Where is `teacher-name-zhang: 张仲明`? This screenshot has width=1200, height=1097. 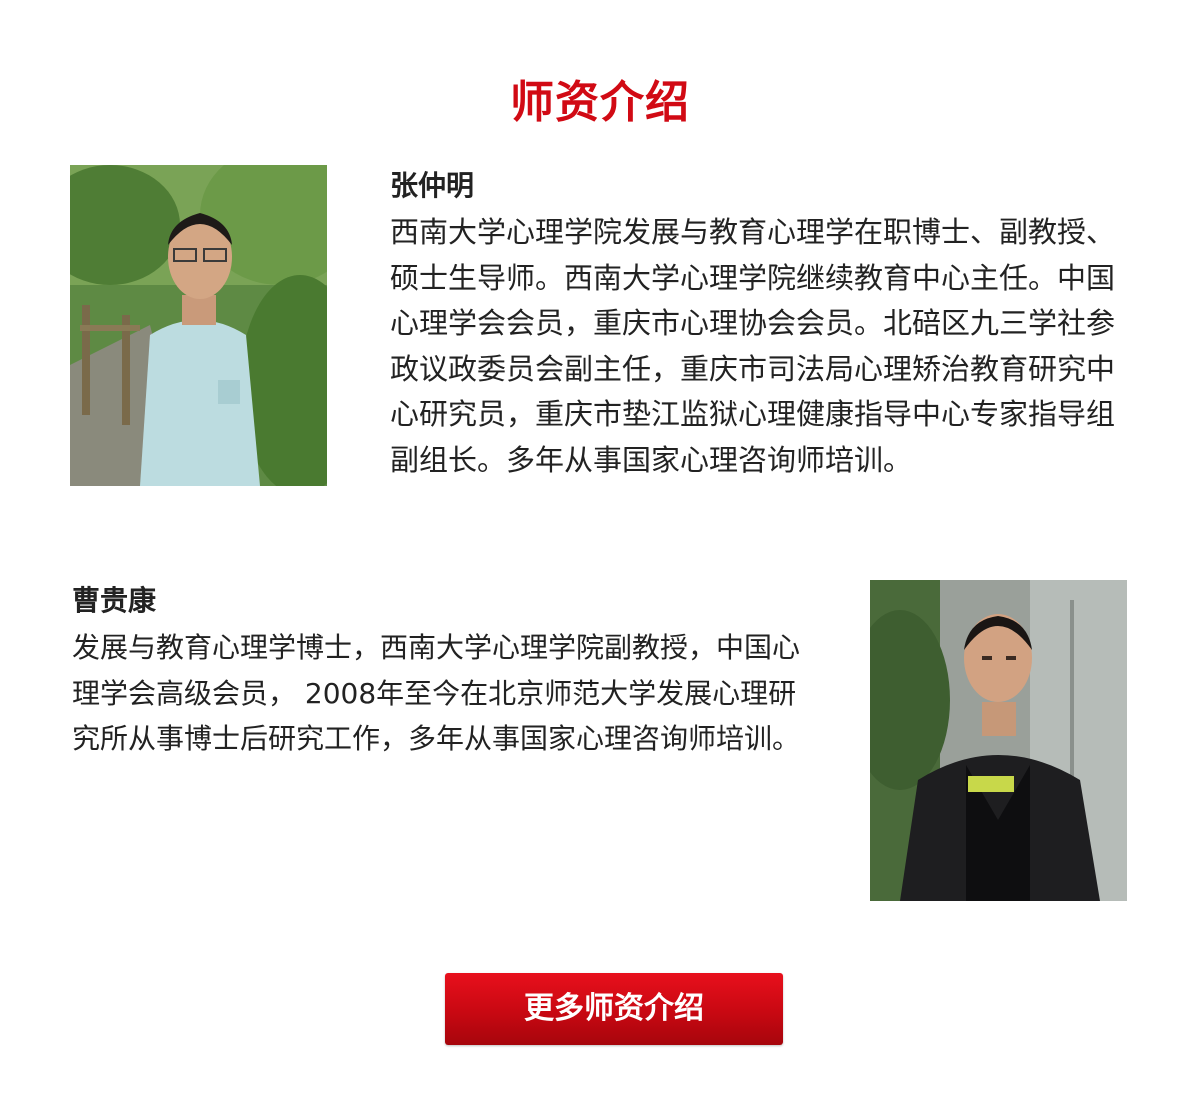 teacher-name-zhang: 张仲明 is located at coordinates (432, 185).